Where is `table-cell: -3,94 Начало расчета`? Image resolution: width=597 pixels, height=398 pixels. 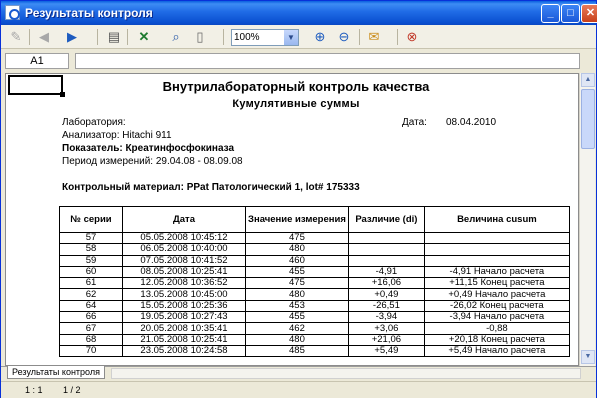 table-cell: -3,94 Начало расчета is located at coordinates (496, 317).